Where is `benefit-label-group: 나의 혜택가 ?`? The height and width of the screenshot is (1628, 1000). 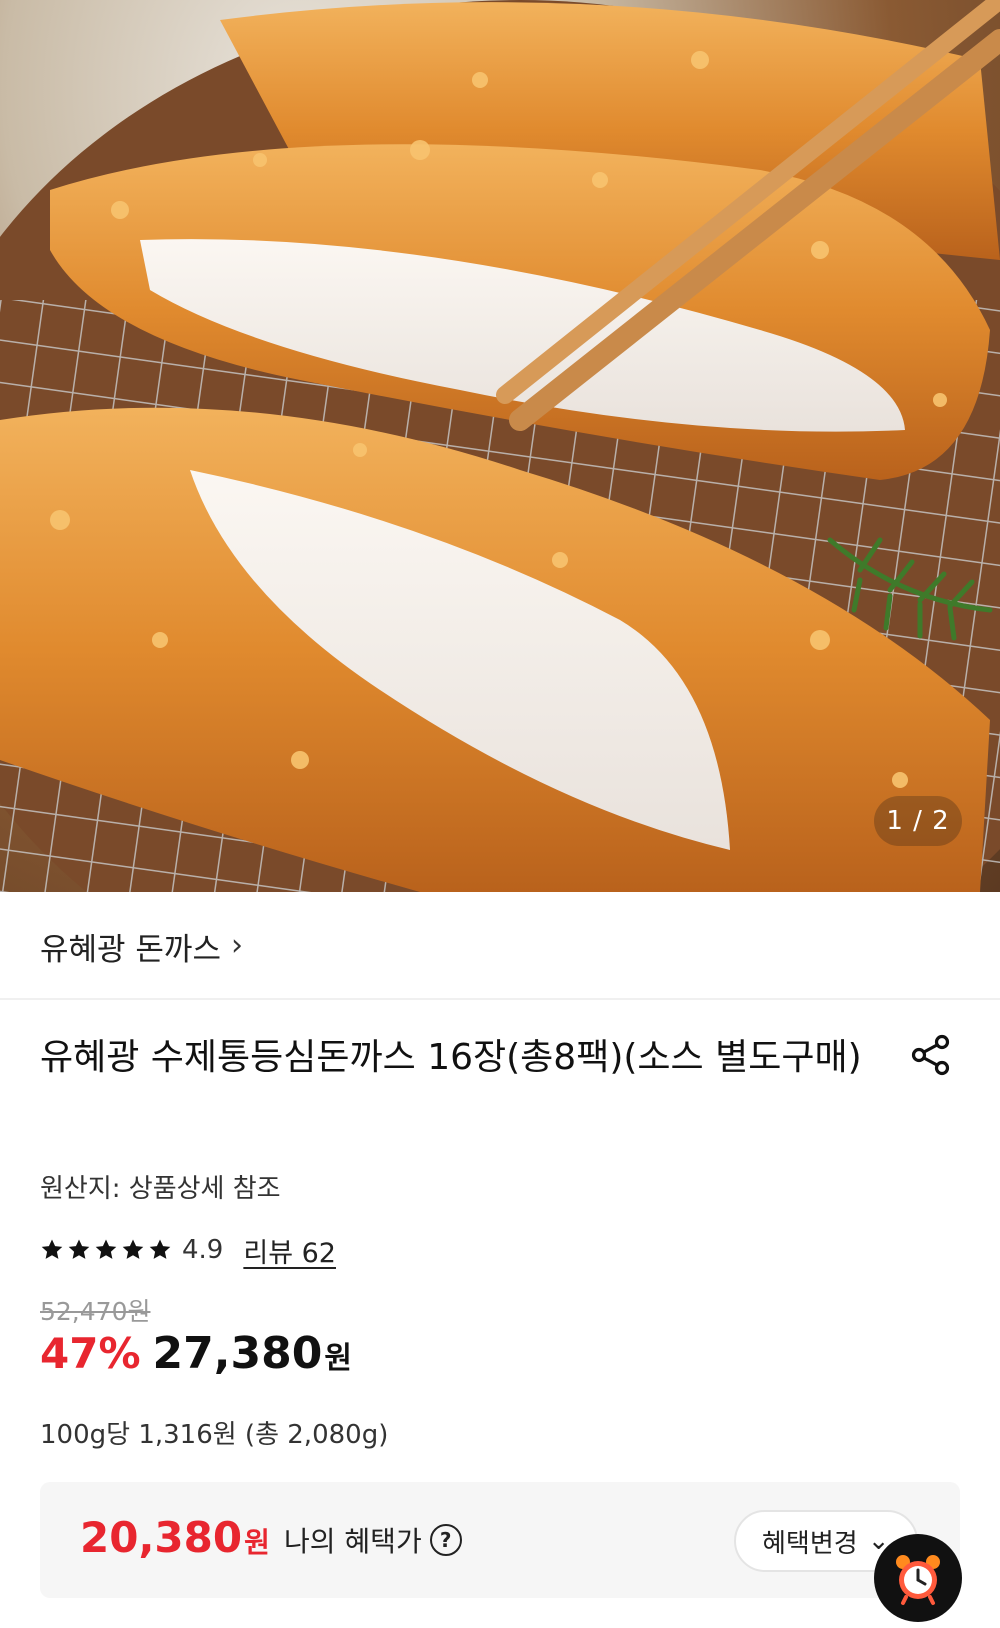 benefit-label-group: 나의 혜택가 ? is located at coordinates (373, 1540).